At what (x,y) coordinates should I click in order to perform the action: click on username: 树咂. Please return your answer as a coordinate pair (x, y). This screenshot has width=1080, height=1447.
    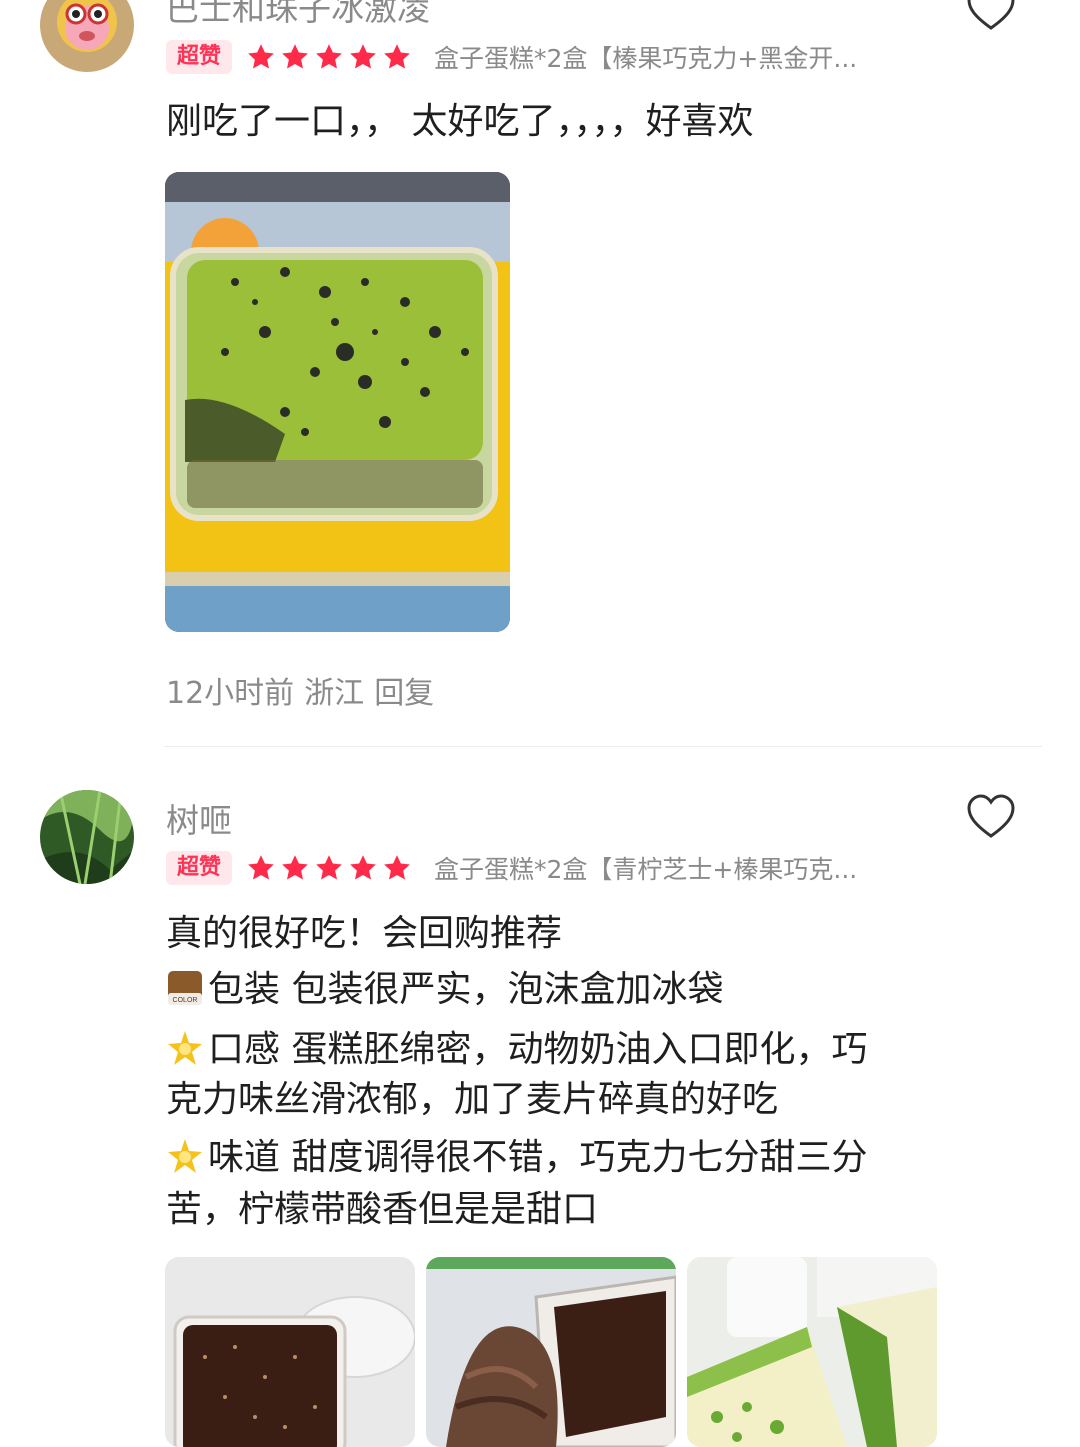
    Looking at the image, I should click on (199, 818).